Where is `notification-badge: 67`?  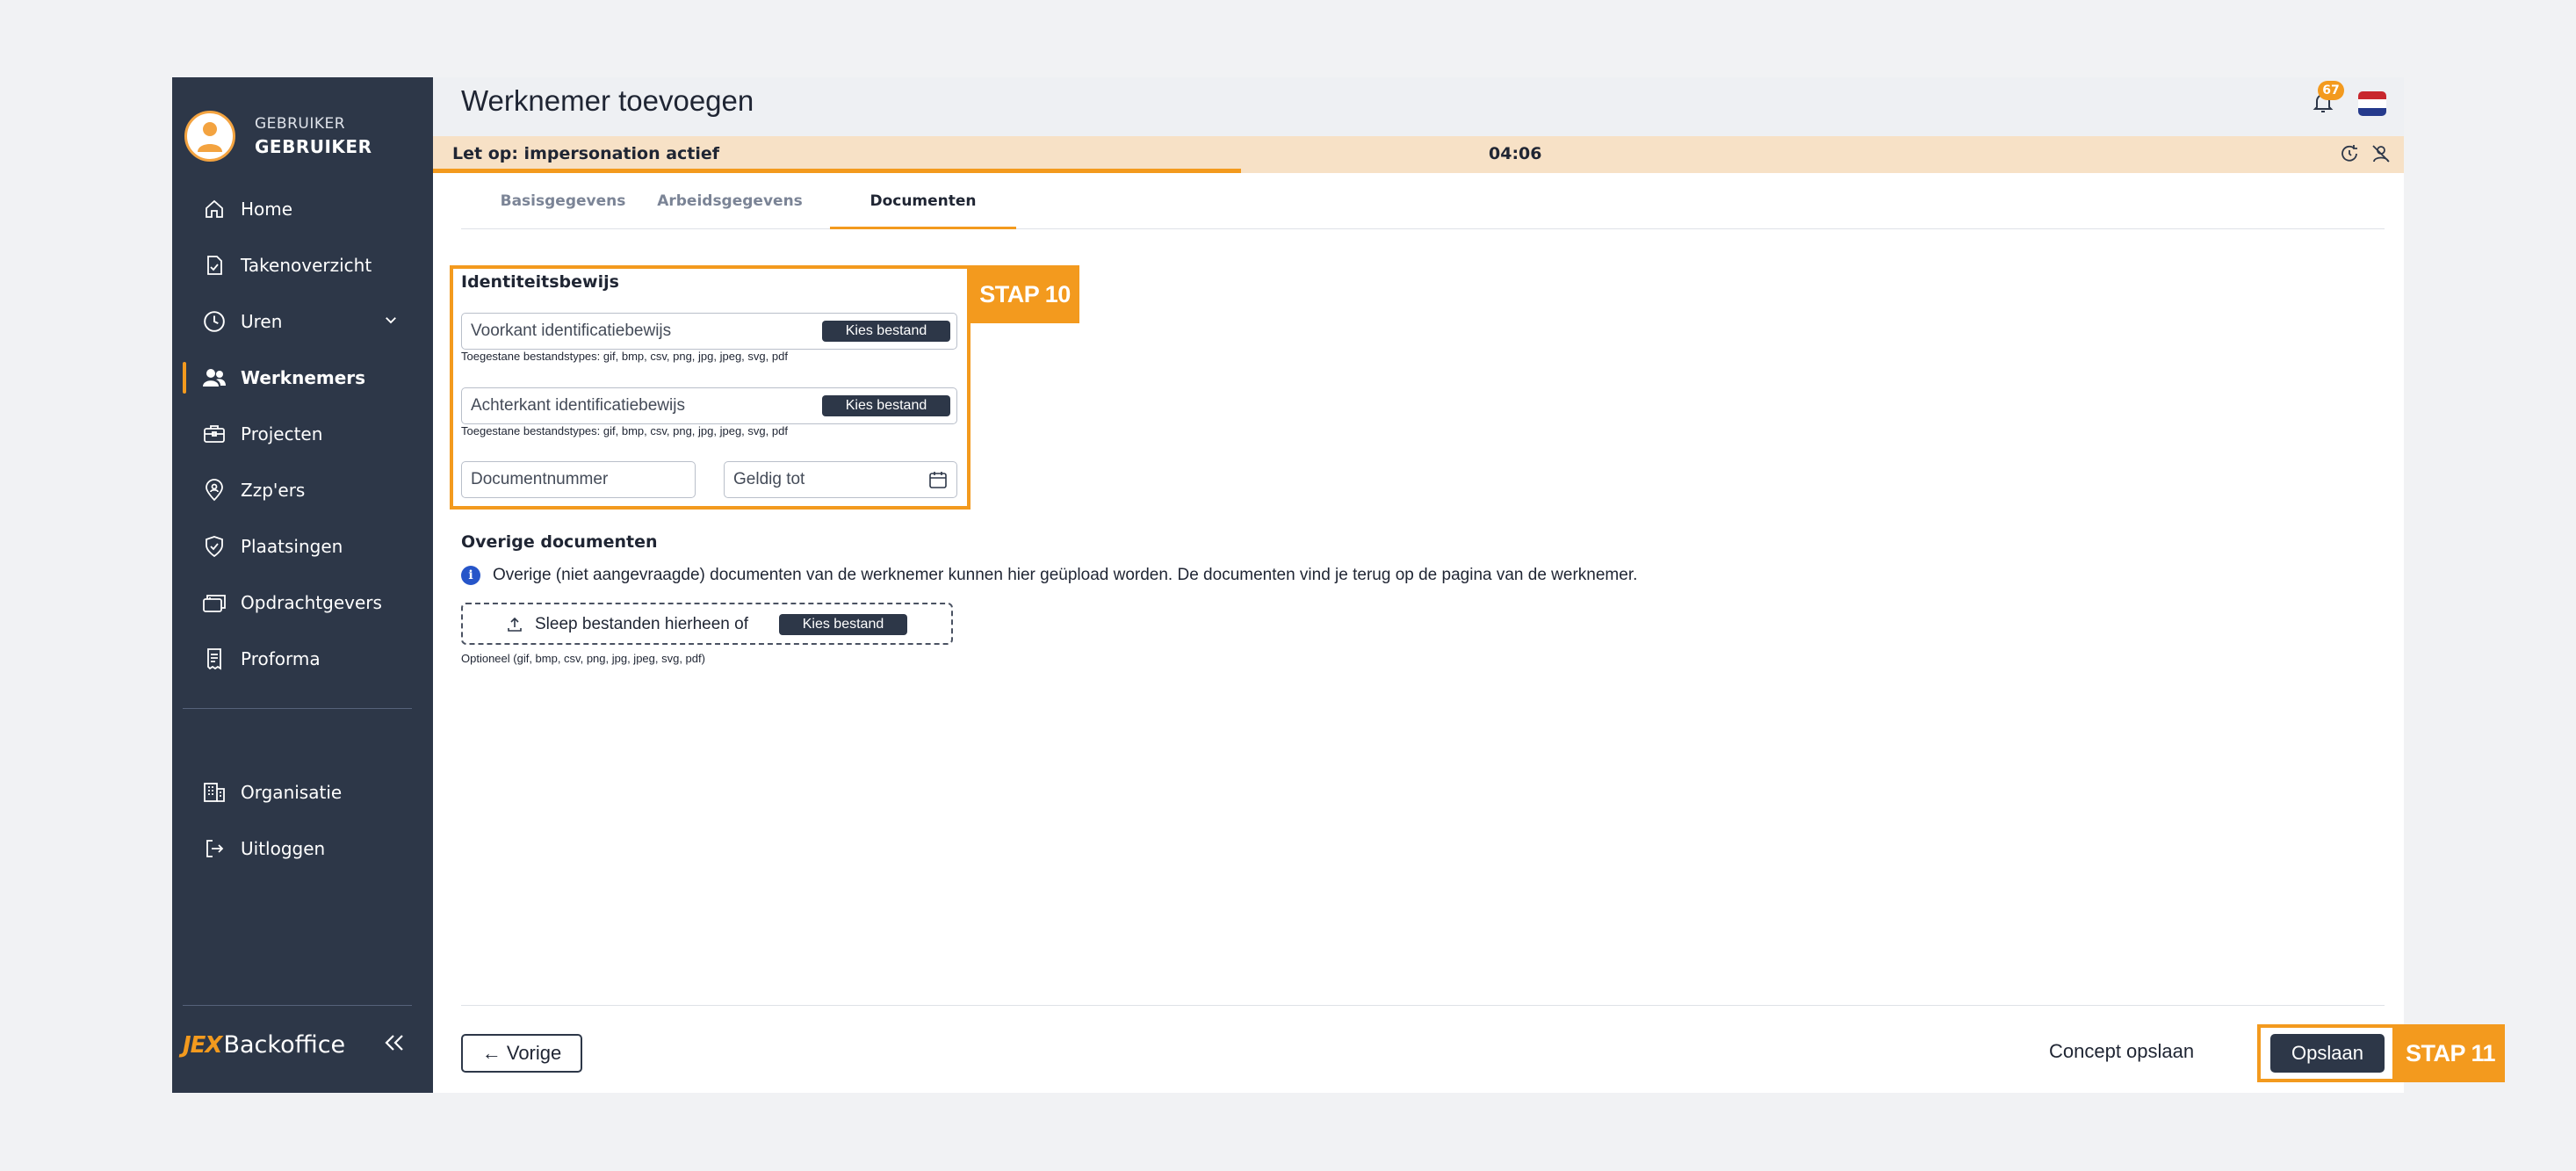
notification-badge: 67 is located at coordinates (2331, 90).